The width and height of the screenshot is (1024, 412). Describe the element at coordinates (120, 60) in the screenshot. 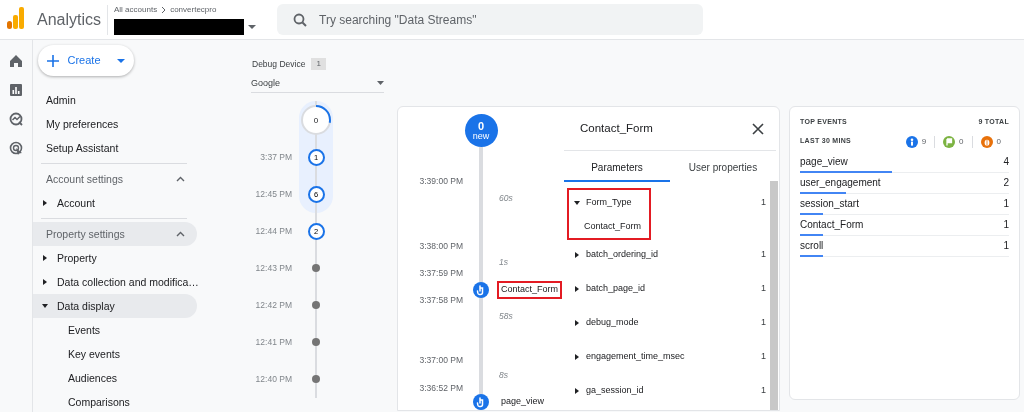

I see `caret-icon` at that location.